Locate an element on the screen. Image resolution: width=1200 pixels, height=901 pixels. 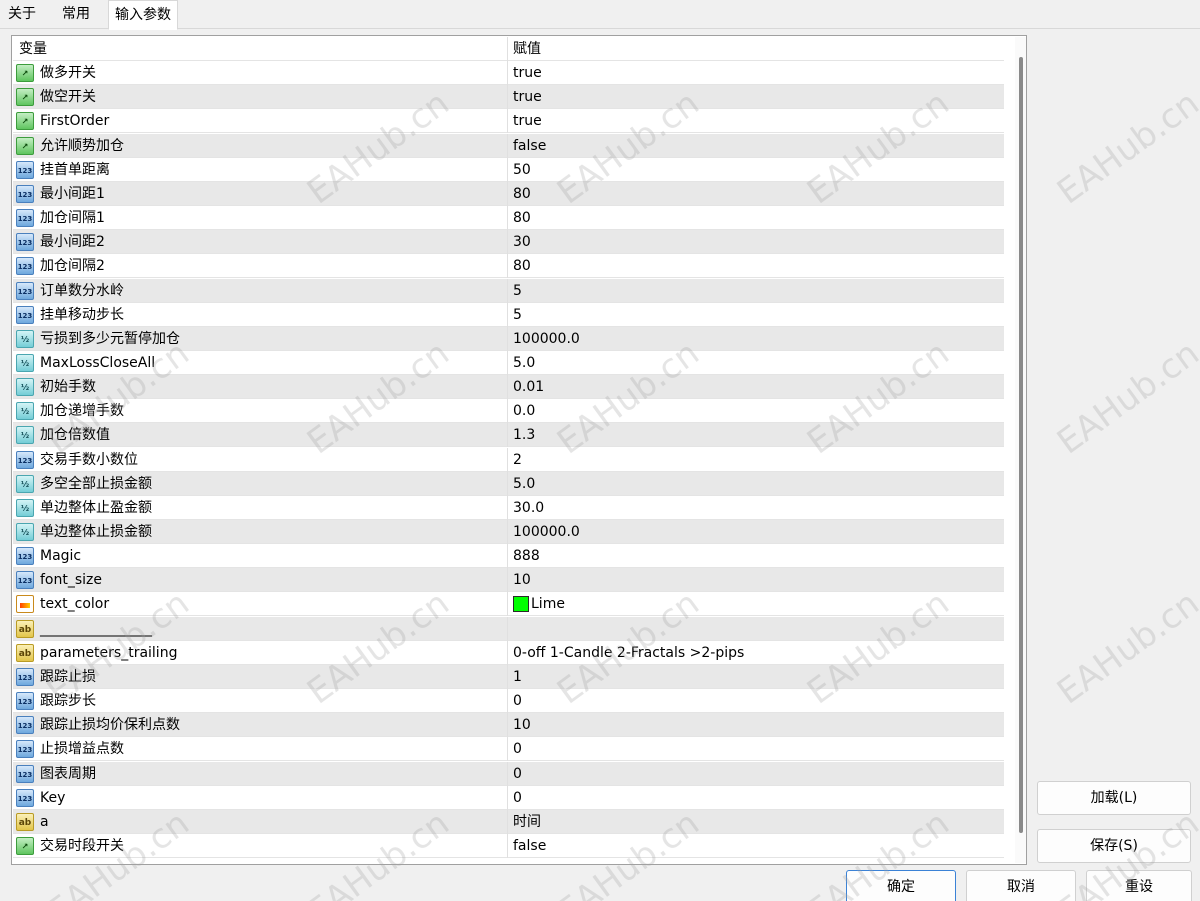
cancel-button: 取消 is located at coordinates (1021, 885).